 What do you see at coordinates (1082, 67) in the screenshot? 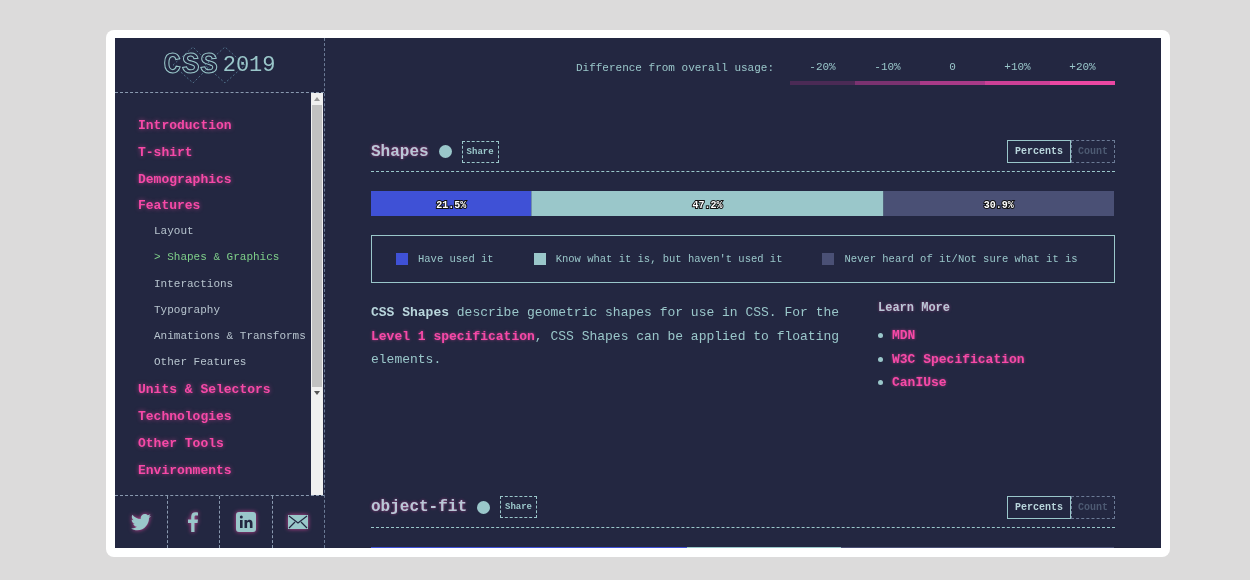
I see `scale-label: +20%` at bounding box center [1082, 67].